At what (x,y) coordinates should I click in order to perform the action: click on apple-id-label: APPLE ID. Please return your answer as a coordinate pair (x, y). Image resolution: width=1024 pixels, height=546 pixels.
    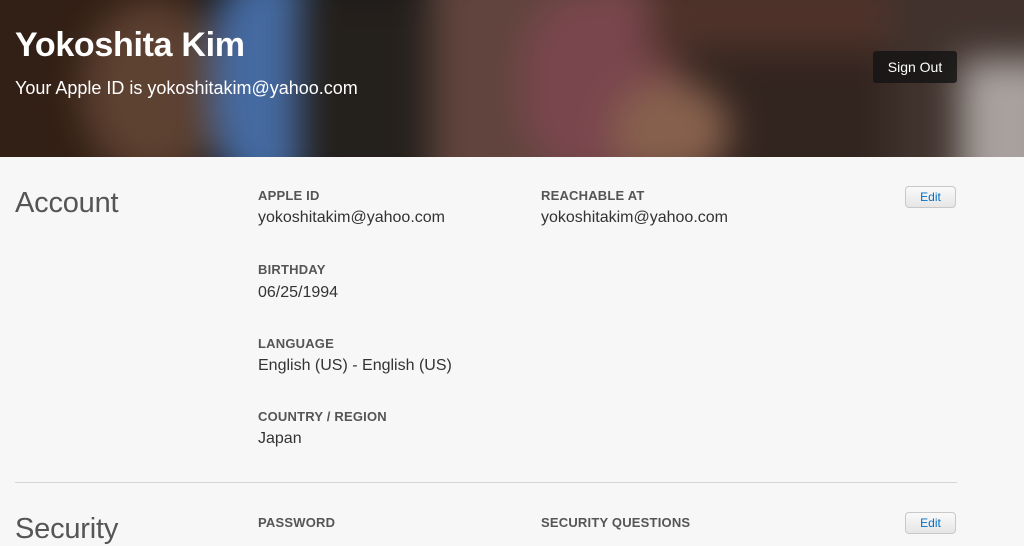
    Looking at the image, I should click on (289, 195).